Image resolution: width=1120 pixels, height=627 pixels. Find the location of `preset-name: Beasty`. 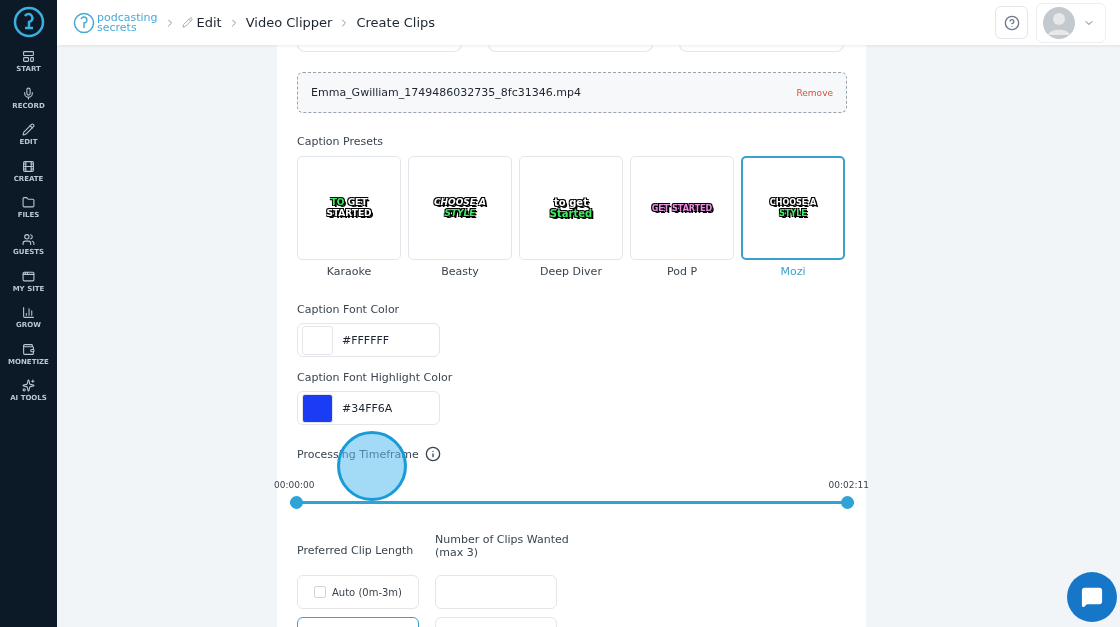

preset-name: Beasty is located at coordinates (460, 271).